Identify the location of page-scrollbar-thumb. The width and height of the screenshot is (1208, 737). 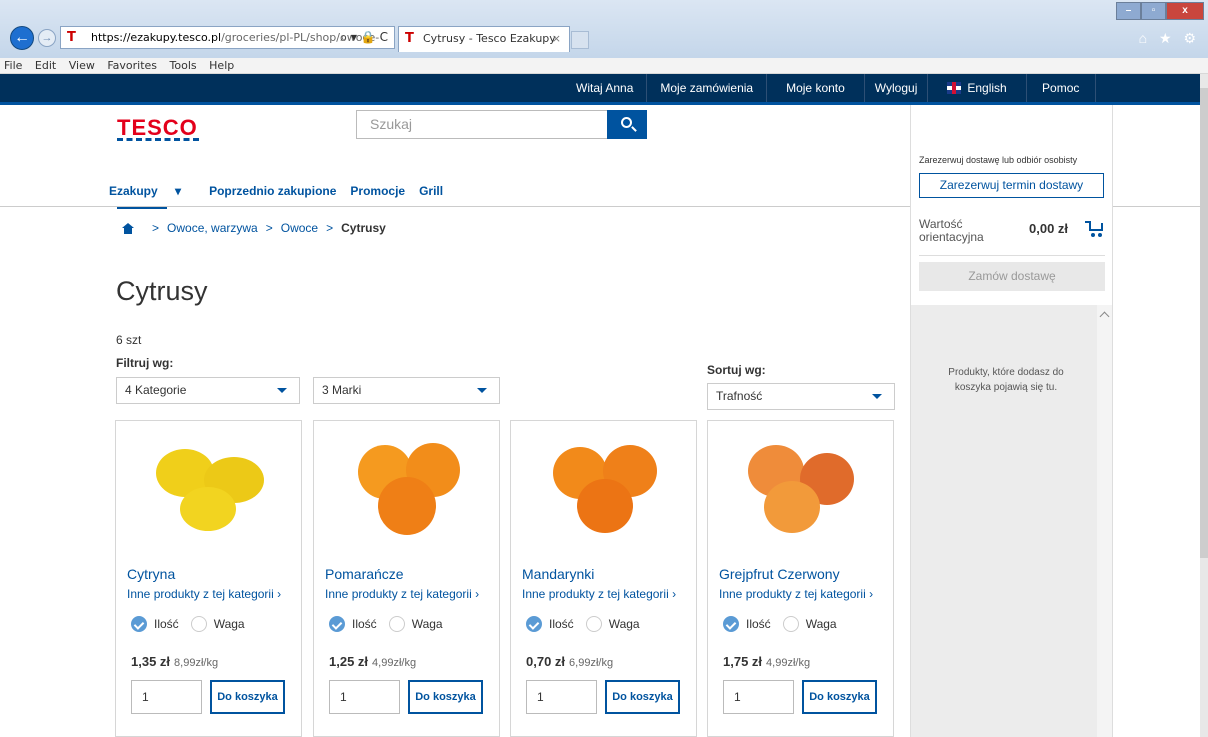
(1204, 323).